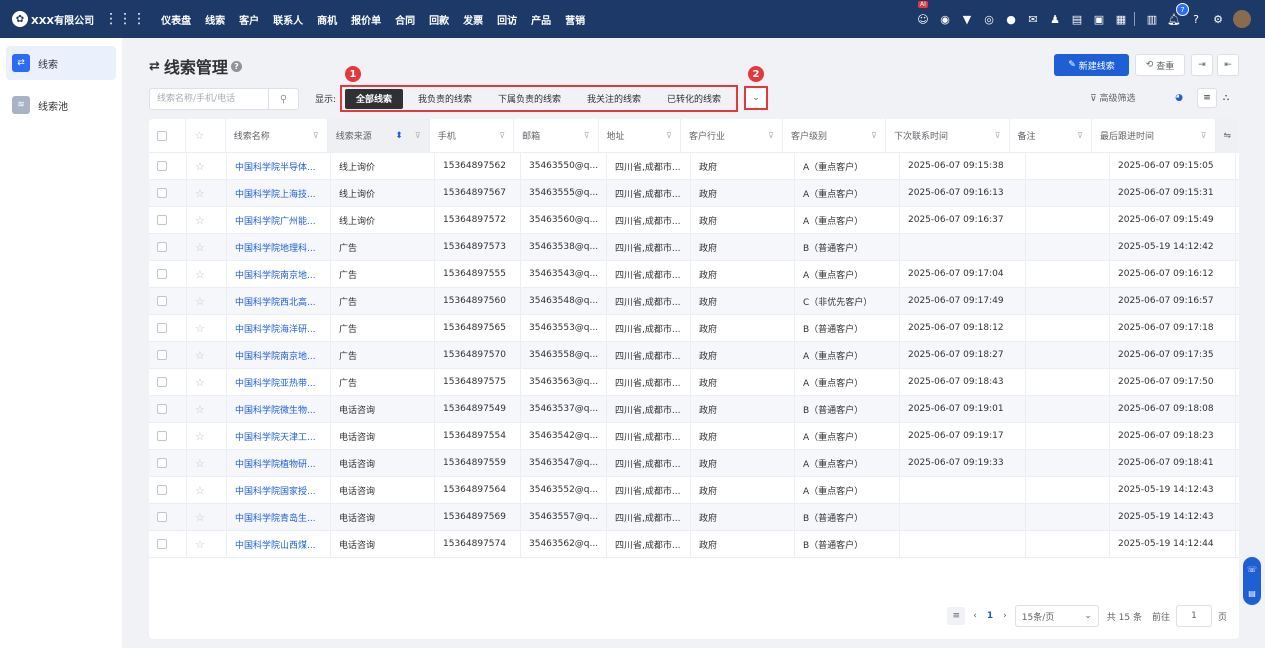 This screenshot has height=648, width=1265. I want to click on mail-icon: ✉, so click(1033, 19).